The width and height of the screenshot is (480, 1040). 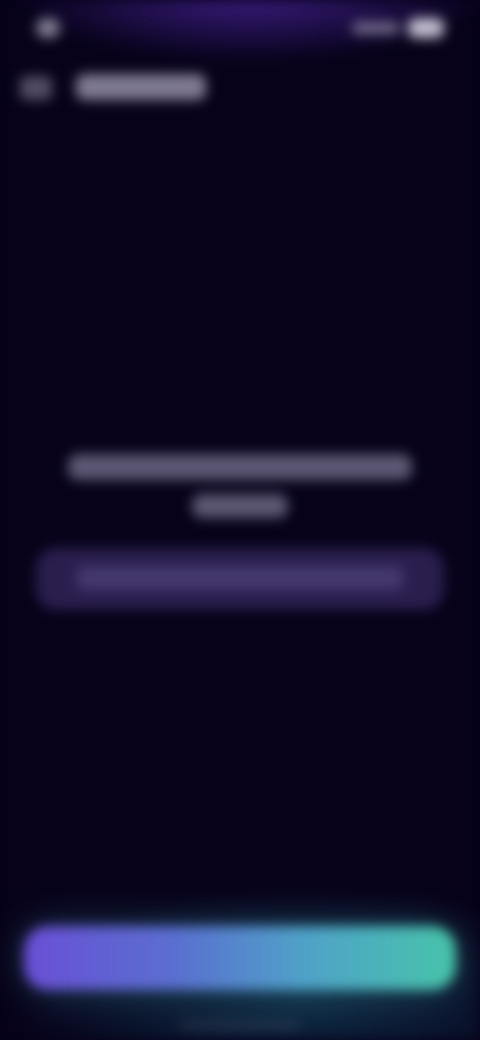 What do you see at coordinates (240, 88) in the screenshot?
I see `header` at bounding box center [240, 88].